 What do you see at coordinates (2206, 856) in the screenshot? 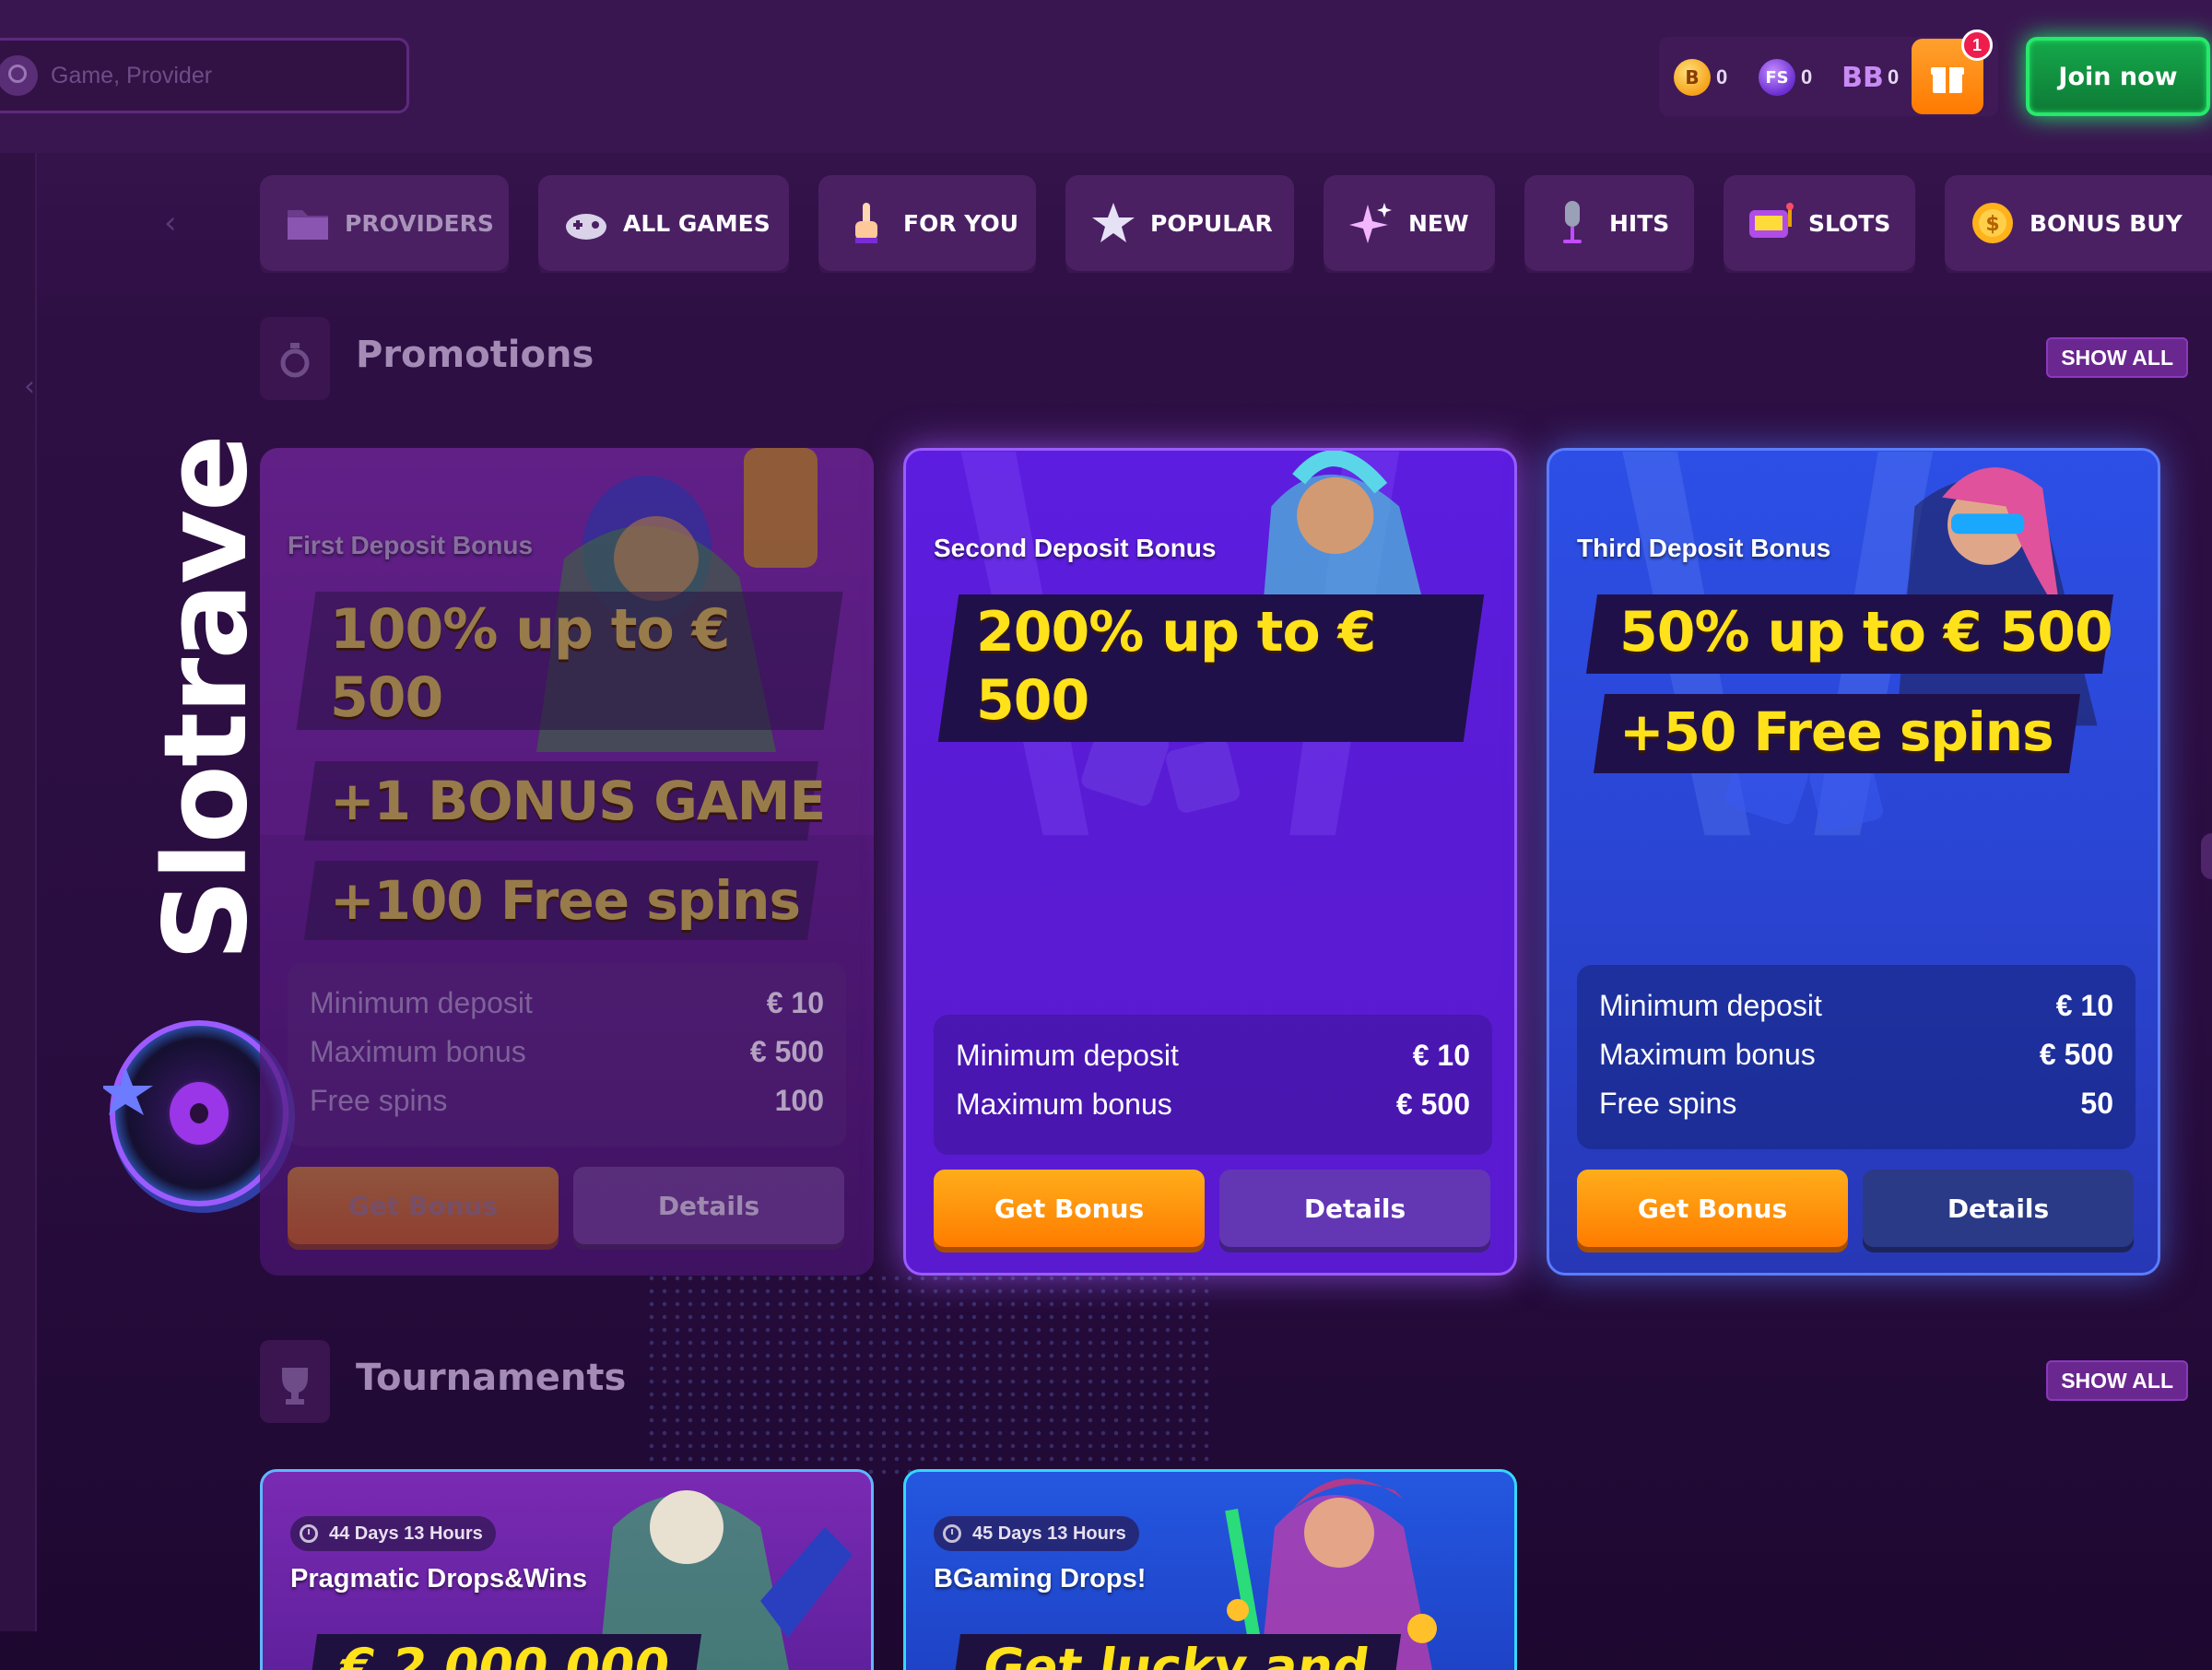
I see `chevron-right-icon` at bounding box center [2206, 856].